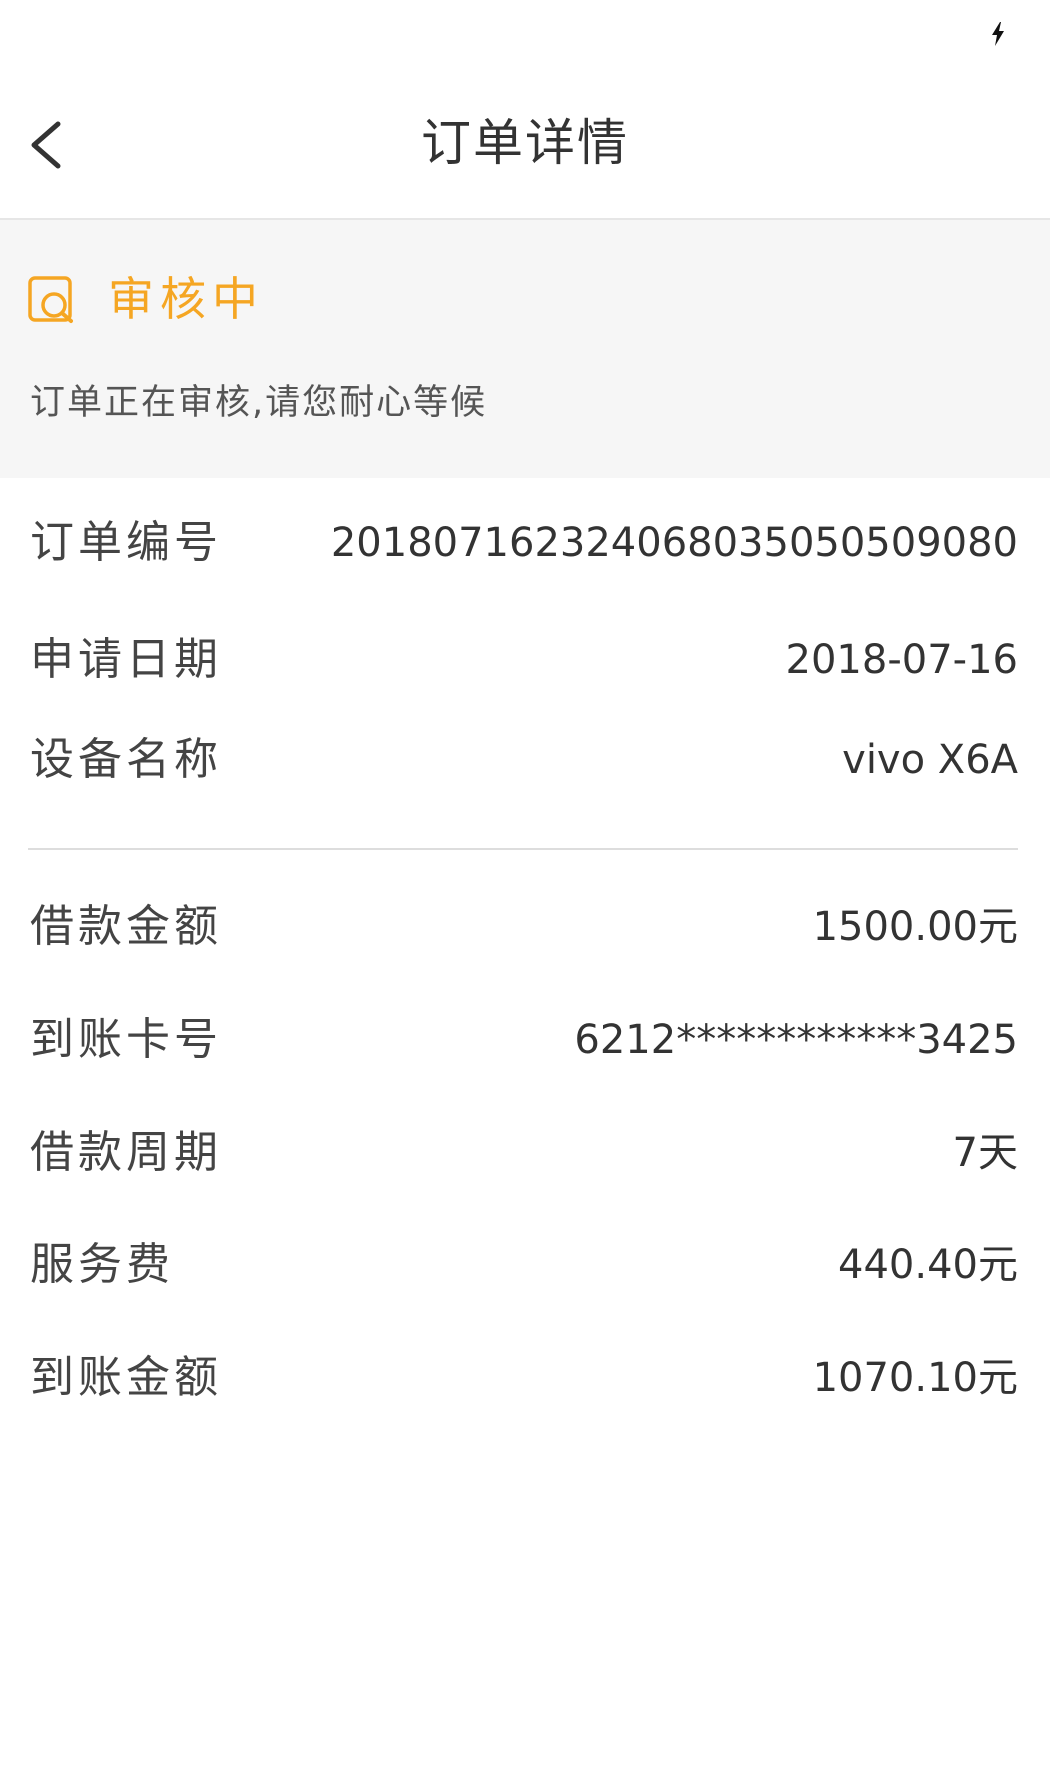 This screenshot has height=1791, width=1050. I want to click on status-description: 订单正在审核,请您耐心等候, so click(259, 403).